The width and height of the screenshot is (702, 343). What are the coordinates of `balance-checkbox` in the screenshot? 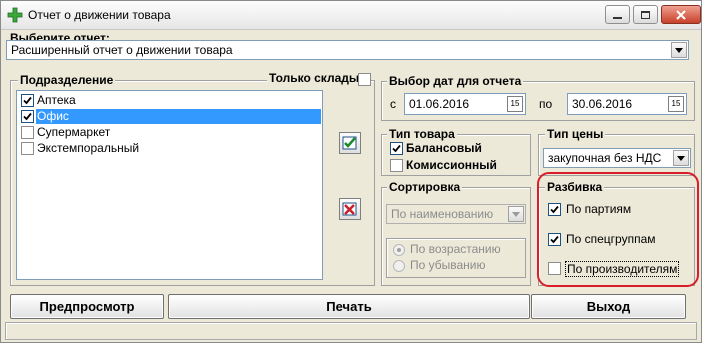 It's located at (396, 148).